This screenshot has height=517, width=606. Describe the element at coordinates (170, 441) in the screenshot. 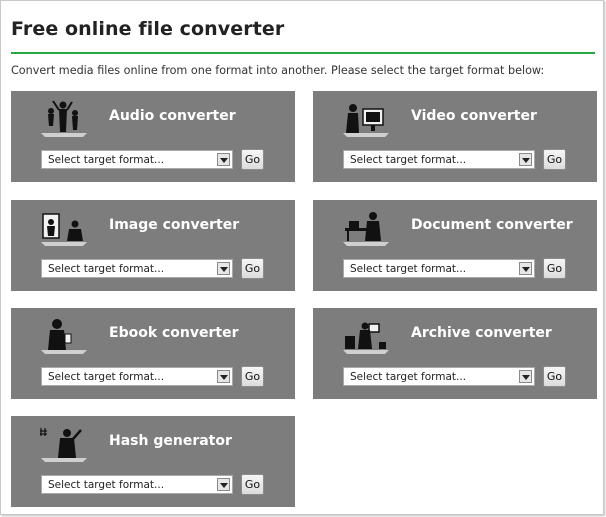

I see `card-title: Hash generator` at that location.